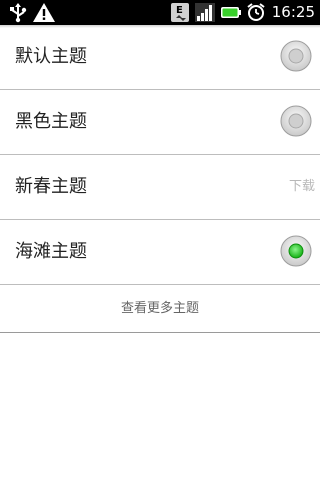  I want to click on more-themes-row: 查看更多主题, so click(160, 309).